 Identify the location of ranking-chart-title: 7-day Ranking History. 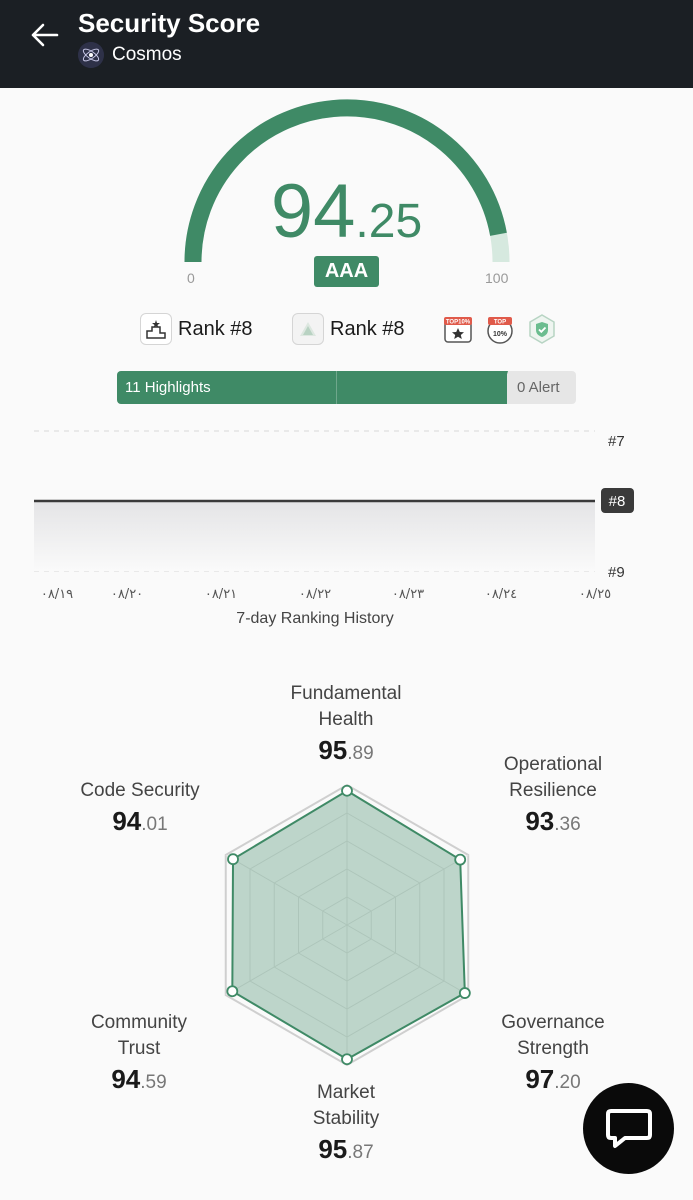
(315, 618).